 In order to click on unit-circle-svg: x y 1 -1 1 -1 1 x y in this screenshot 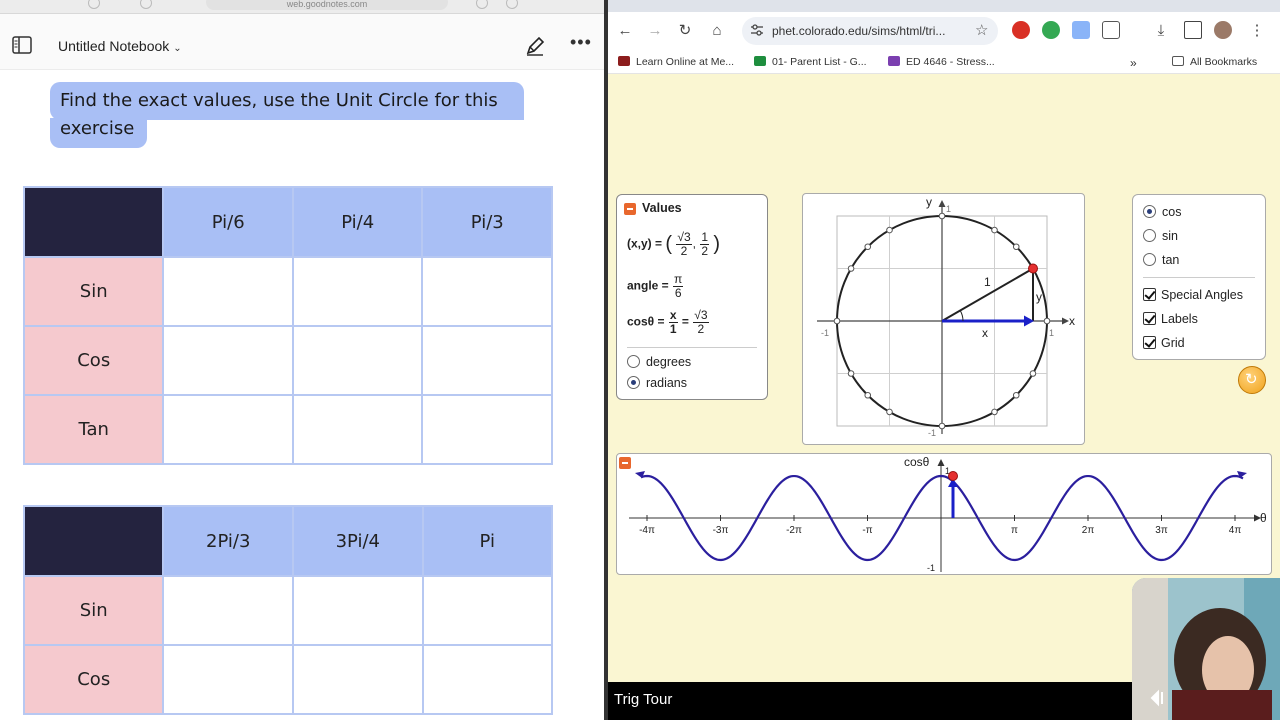, I will do `click(944, 320)`.